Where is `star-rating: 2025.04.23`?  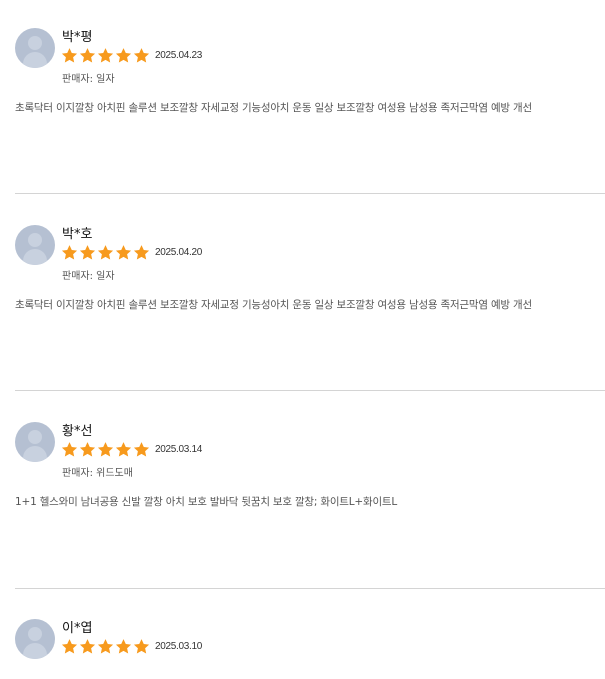
star-rating: 2025.04.23 is located at coordinates (131, 55).